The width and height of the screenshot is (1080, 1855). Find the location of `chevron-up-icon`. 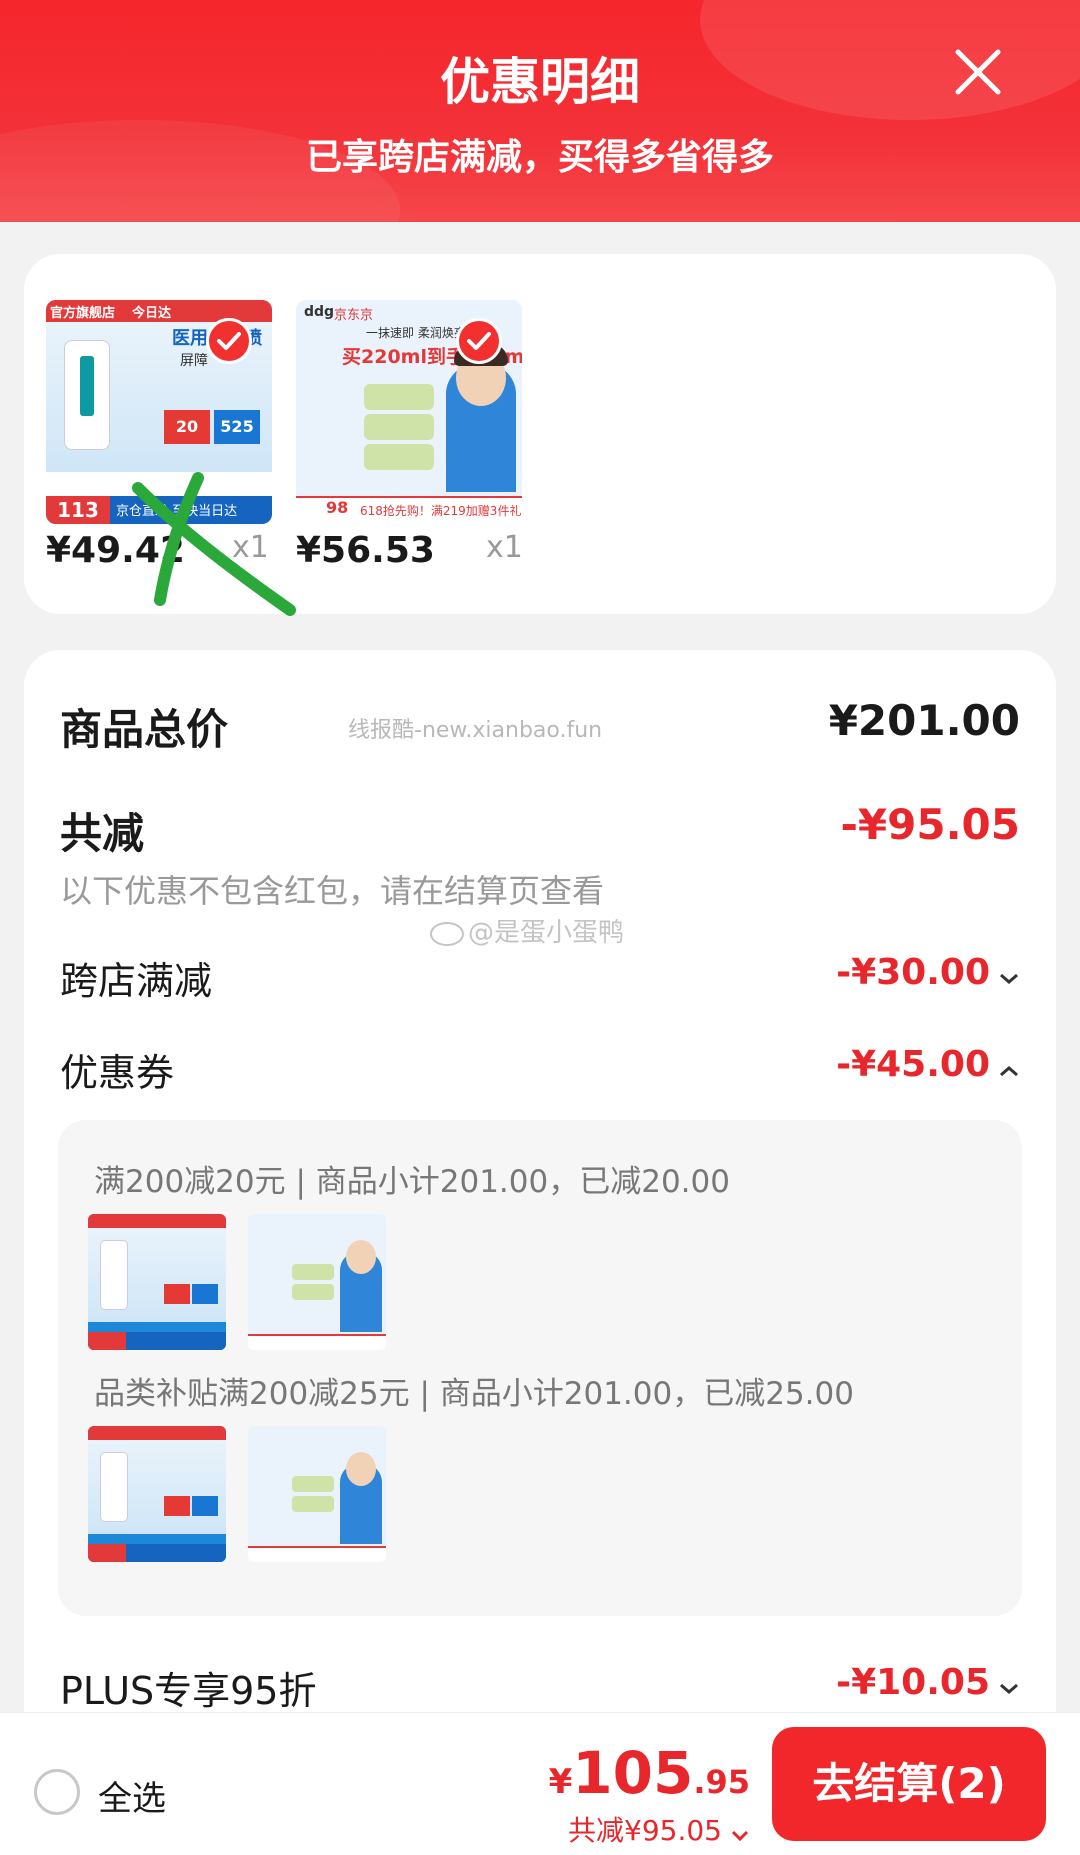

chevron-up-icon is located at coordinates (1009, 1066).